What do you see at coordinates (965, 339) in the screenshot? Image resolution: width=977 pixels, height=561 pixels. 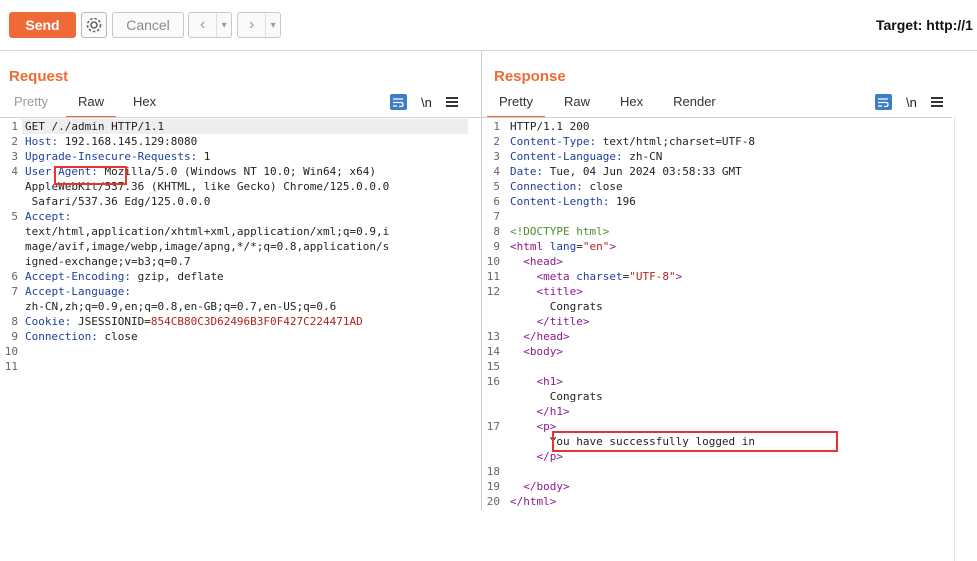 I see `scrollbar` at bounding box center [965, 339].